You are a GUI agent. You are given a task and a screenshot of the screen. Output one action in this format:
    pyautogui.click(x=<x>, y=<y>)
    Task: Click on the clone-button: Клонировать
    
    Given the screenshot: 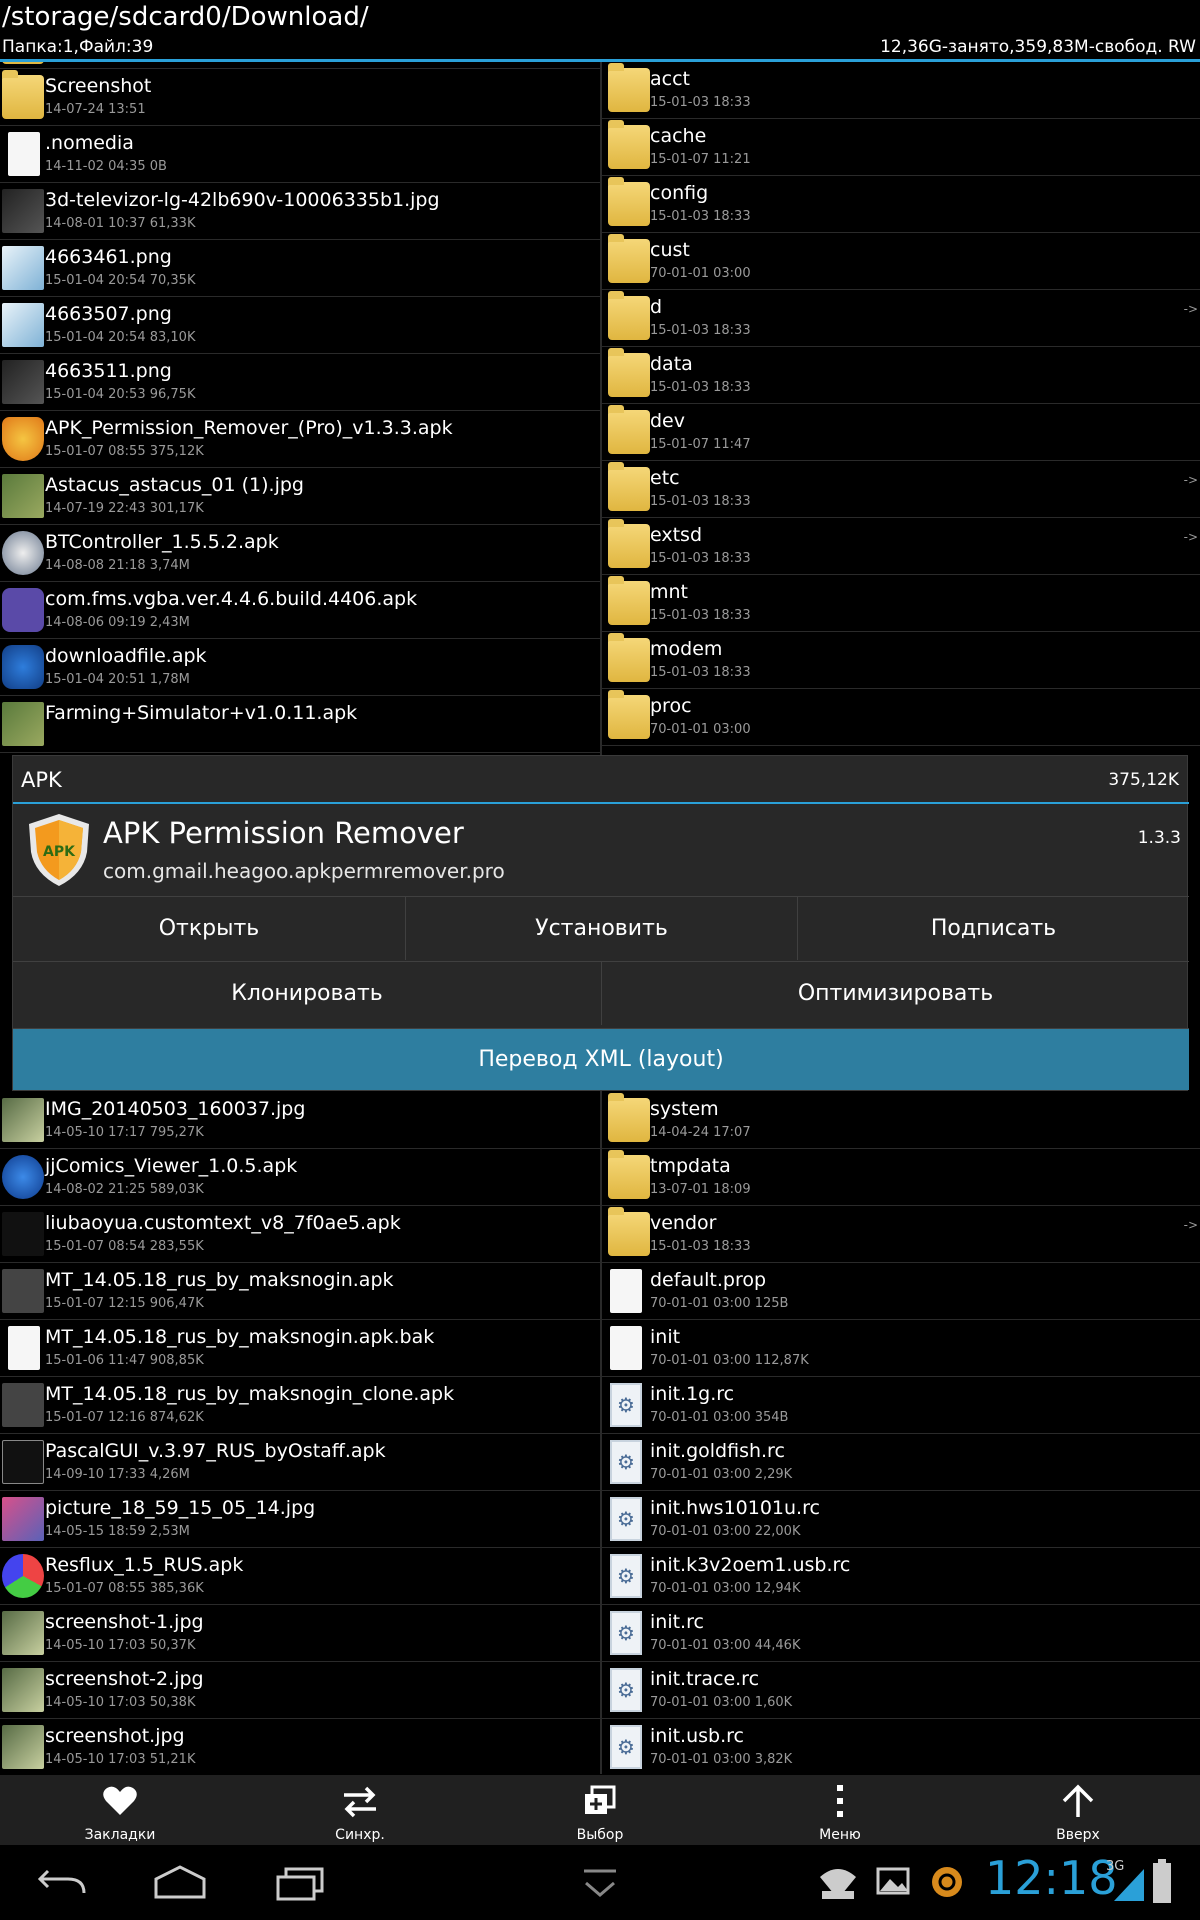 What is the action you would take?
    pyautogui.click(x=307, y=993)
    